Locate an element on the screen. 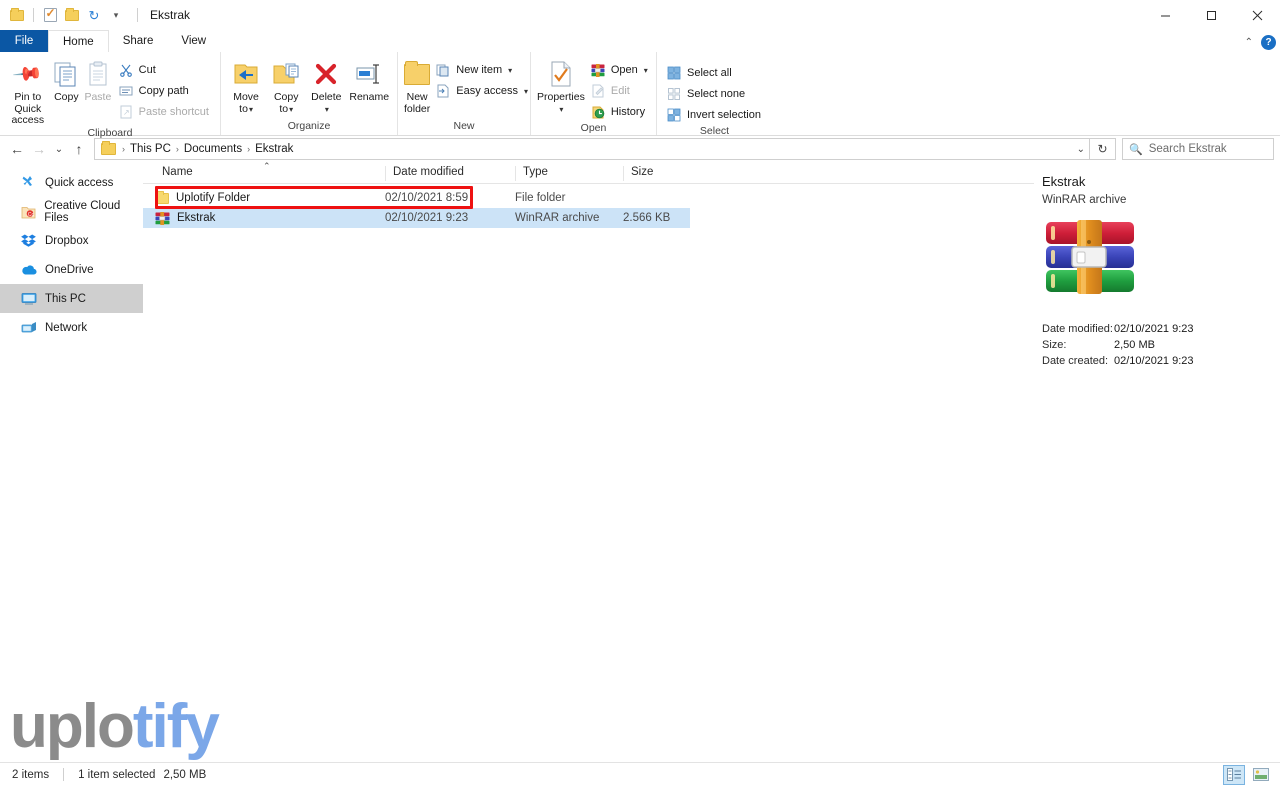  help-icon: ? is located at coordinates (1268, 42).